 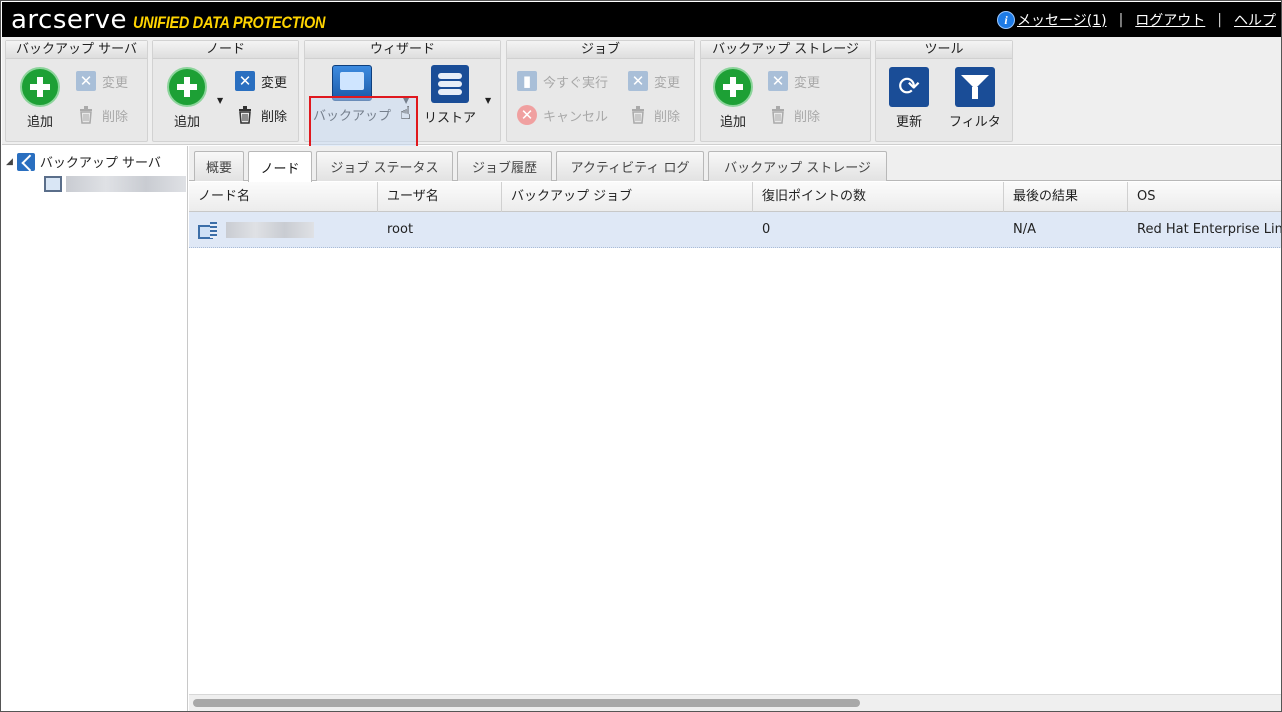 I want to click on restore-database-icon, so click(x=450, y=84).